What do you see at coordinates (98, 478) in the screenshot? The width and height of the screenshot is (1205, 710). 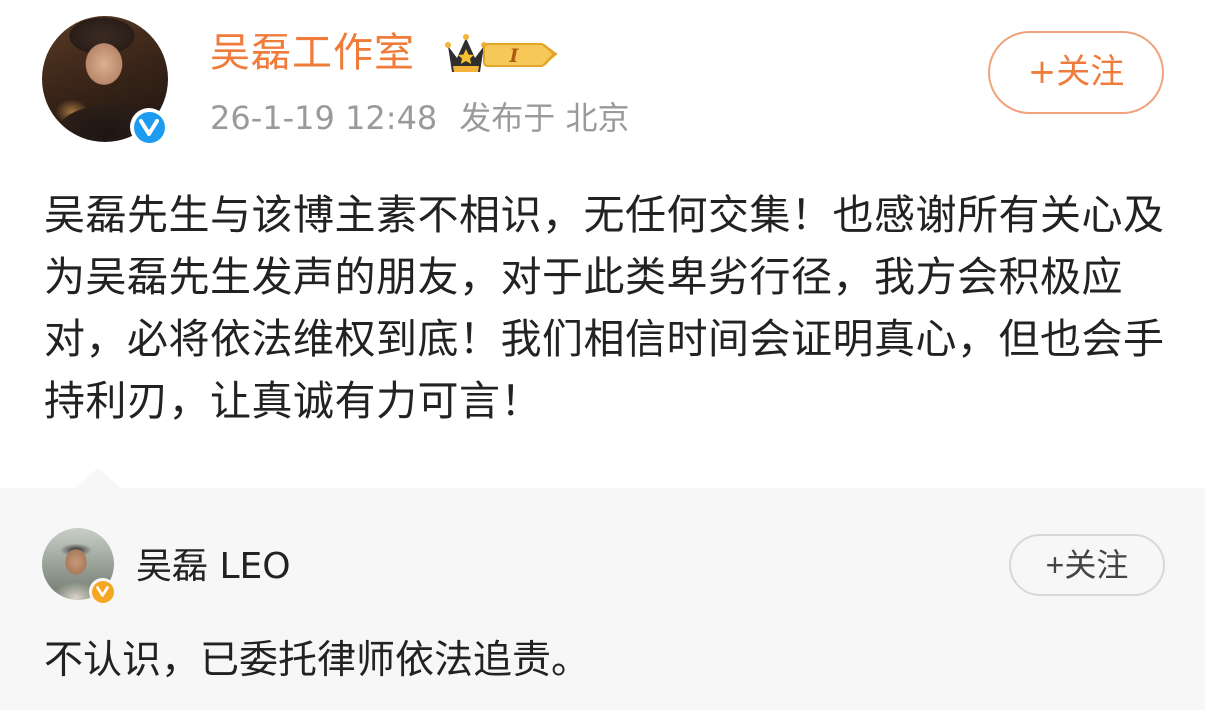 I see `quote-pointer` at bounding box center [98, 478].